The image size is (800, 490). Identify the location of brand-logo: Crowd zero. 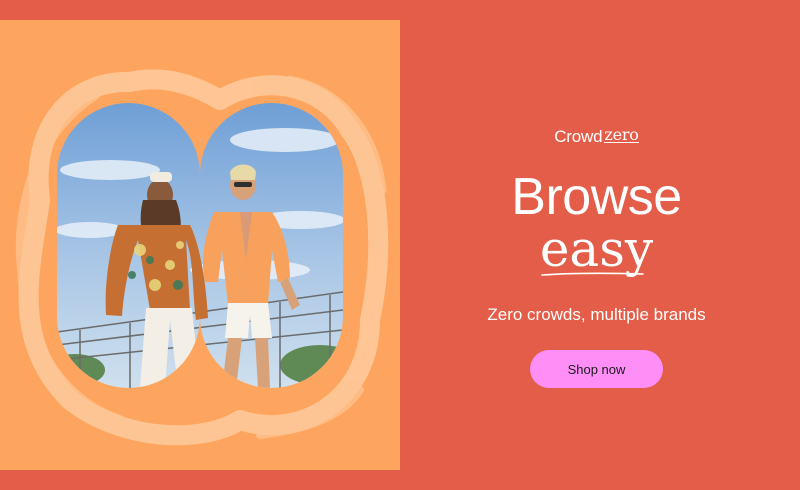
(596, 137).